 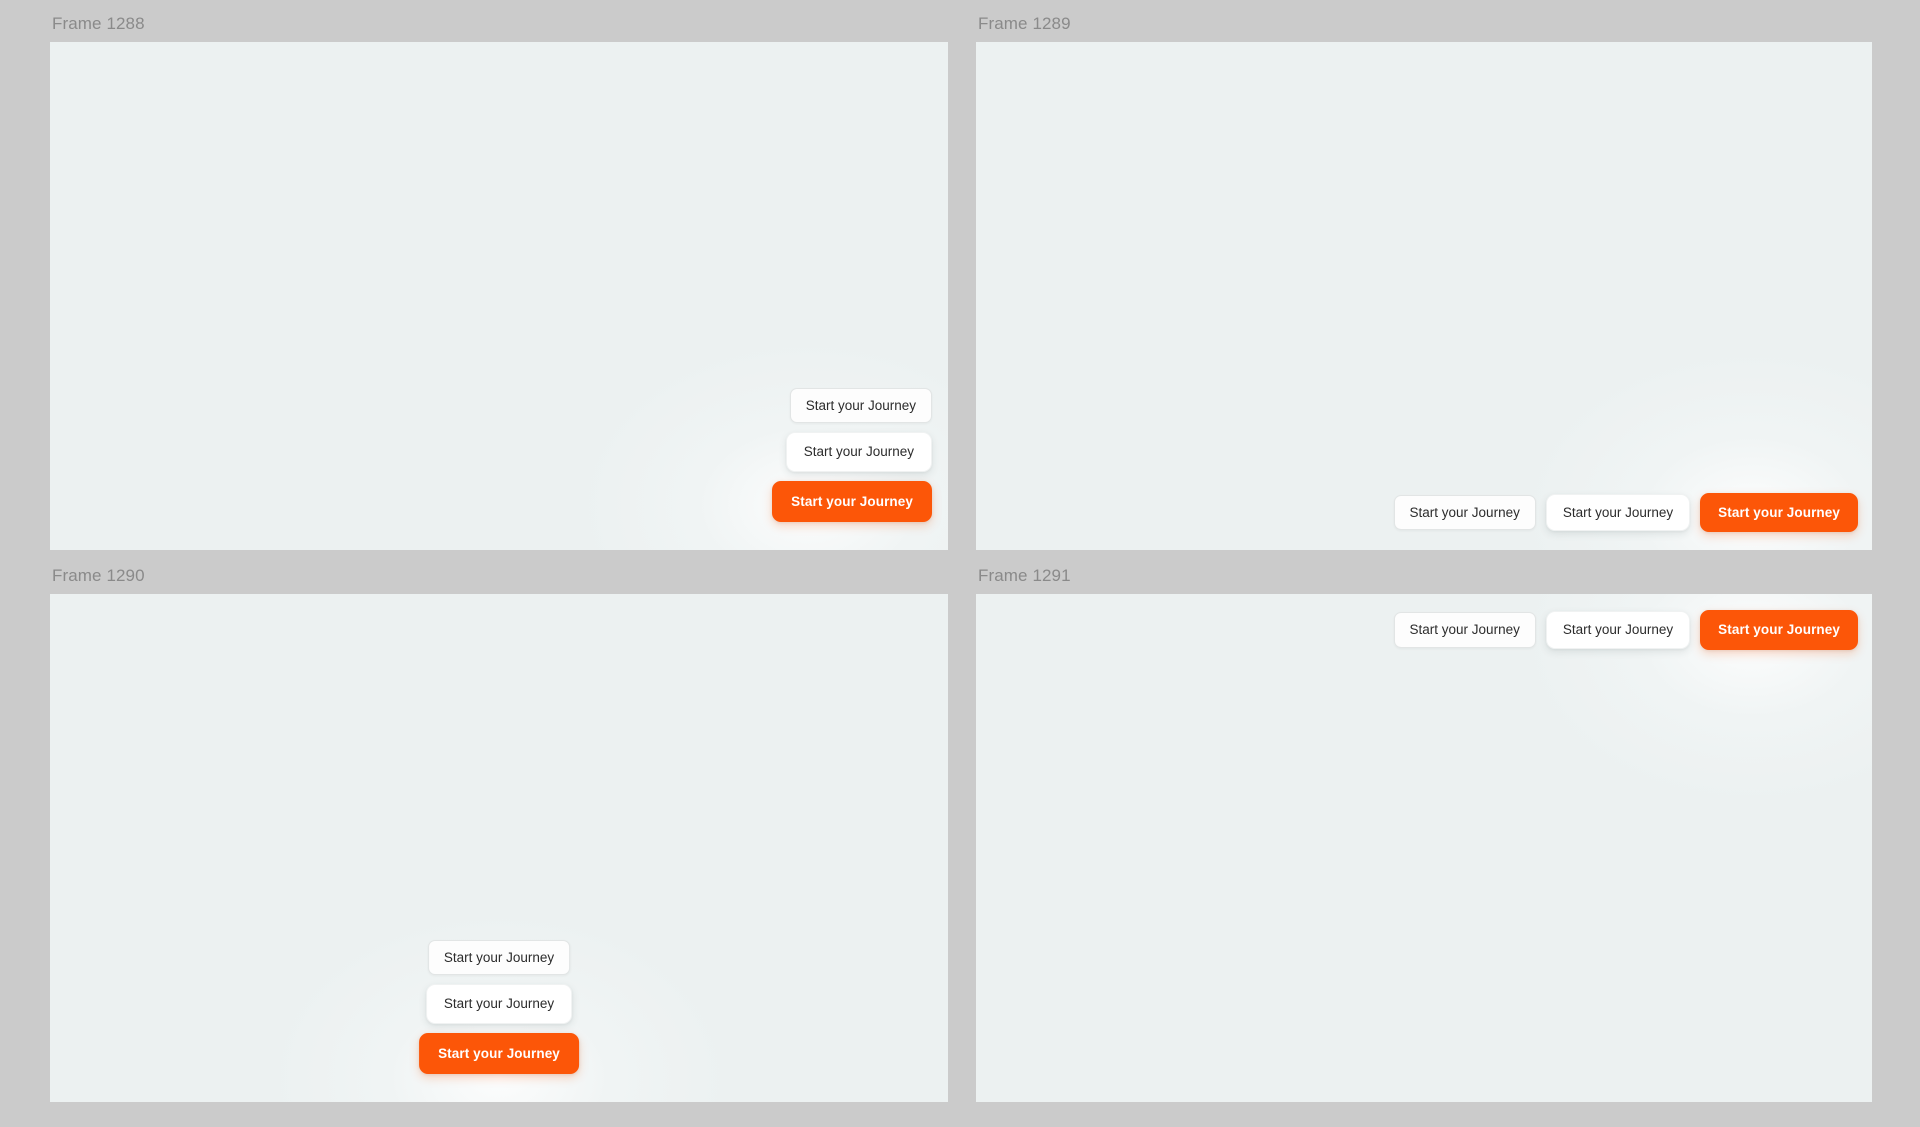 What do you see at coordinates (1424, 576) in the screenshot?
I see `frame-label-1291: Frame 1291` at bounding box center [1424, 576].